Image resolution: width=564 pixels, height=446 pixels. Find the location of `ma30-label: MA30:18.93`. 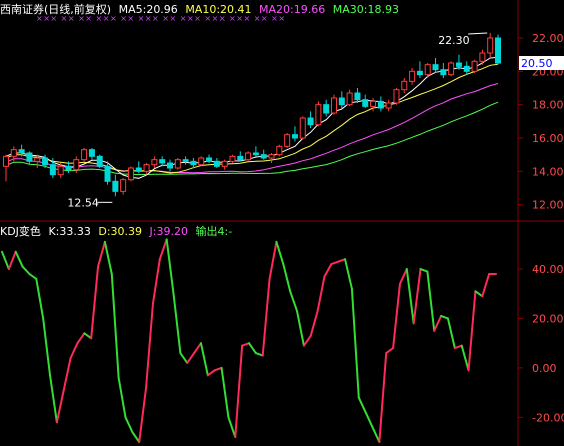

ma30-label: MA30:18.93 is located at coordinates (365, 9).